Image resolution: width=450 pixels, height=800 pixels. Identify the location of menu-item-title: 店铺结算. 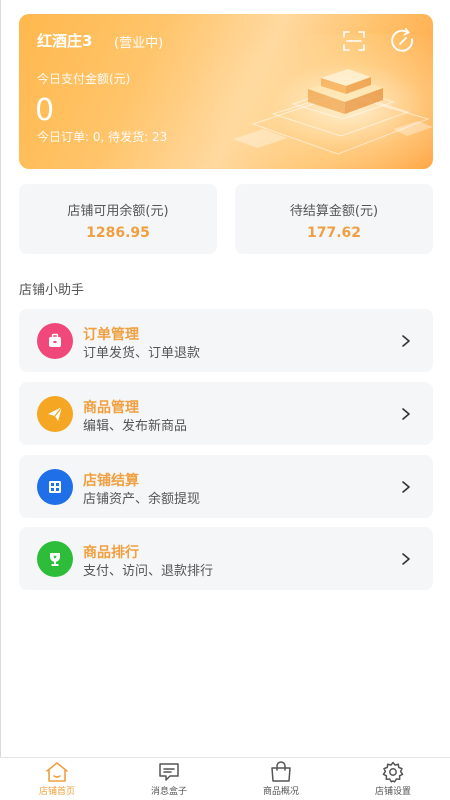
(111, 481).